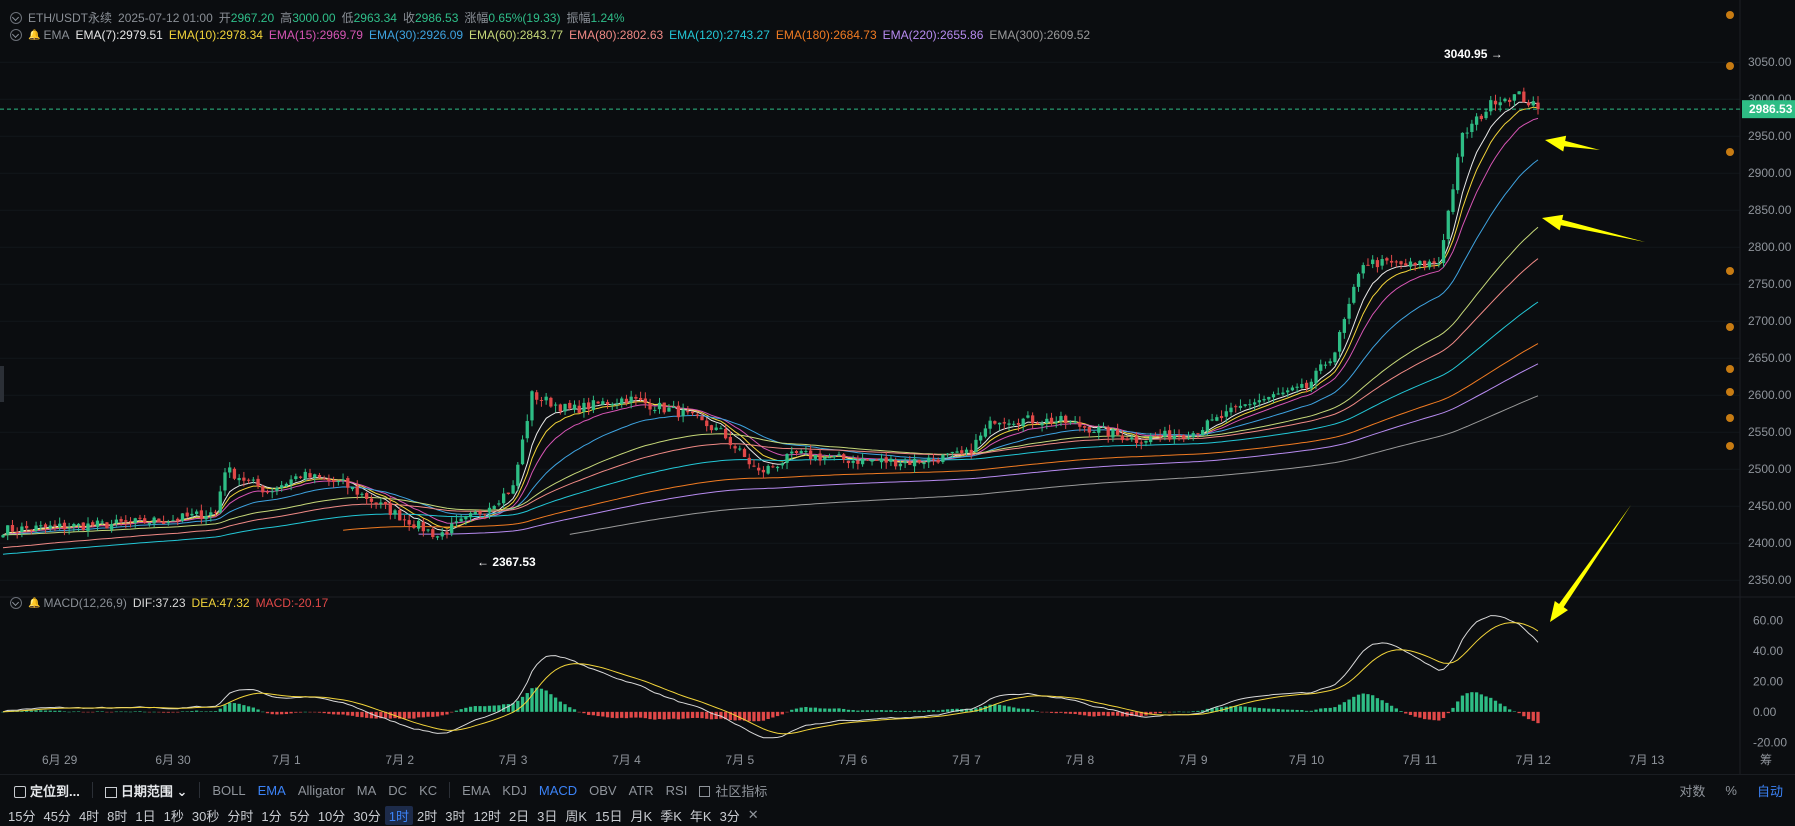 The height and width of the screenshot is (826, 1795). What do you see at coordinates (641, 790) in the screenshot?
I see `sub-indicator-atr: ATR` at bounding box center [641, 790].